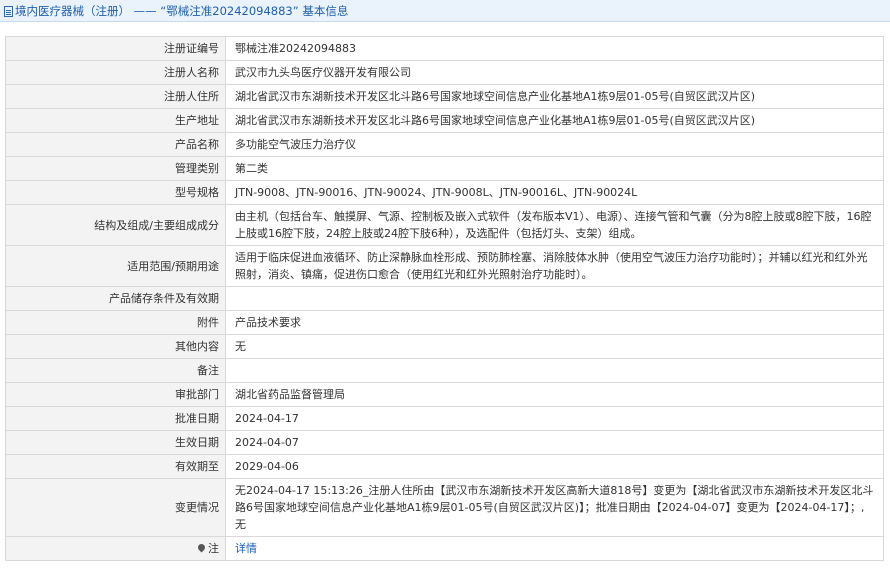 The width and height of the screenshot is (890, 576). Describe the element at coordinates (115, 394) in the screenshot. I see `row-label: 审批部门` at that location.